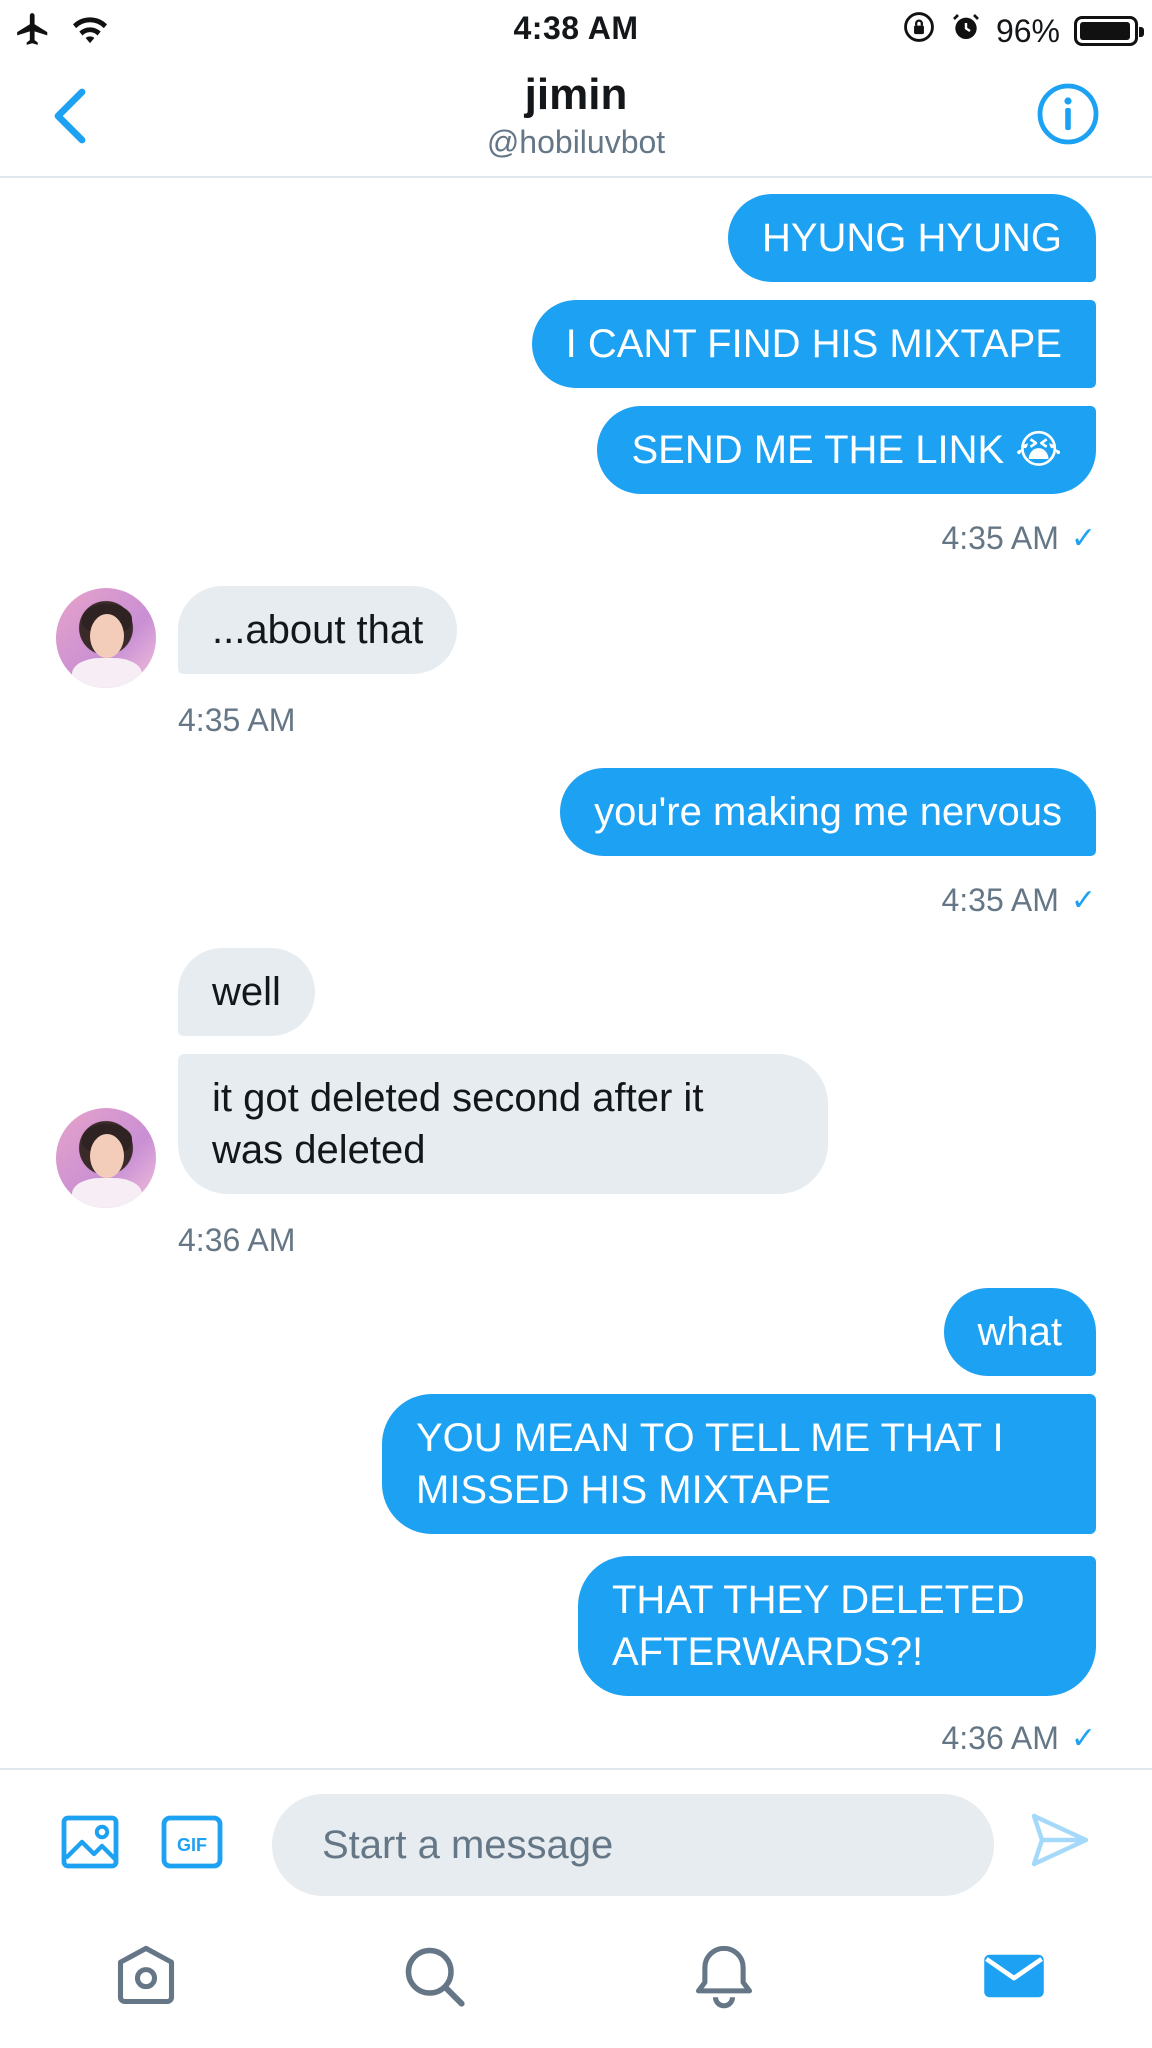 Image resolution: width=1152 pixels, height=2048 pixels. I want to click on alarm-icon, so click(966, 31).